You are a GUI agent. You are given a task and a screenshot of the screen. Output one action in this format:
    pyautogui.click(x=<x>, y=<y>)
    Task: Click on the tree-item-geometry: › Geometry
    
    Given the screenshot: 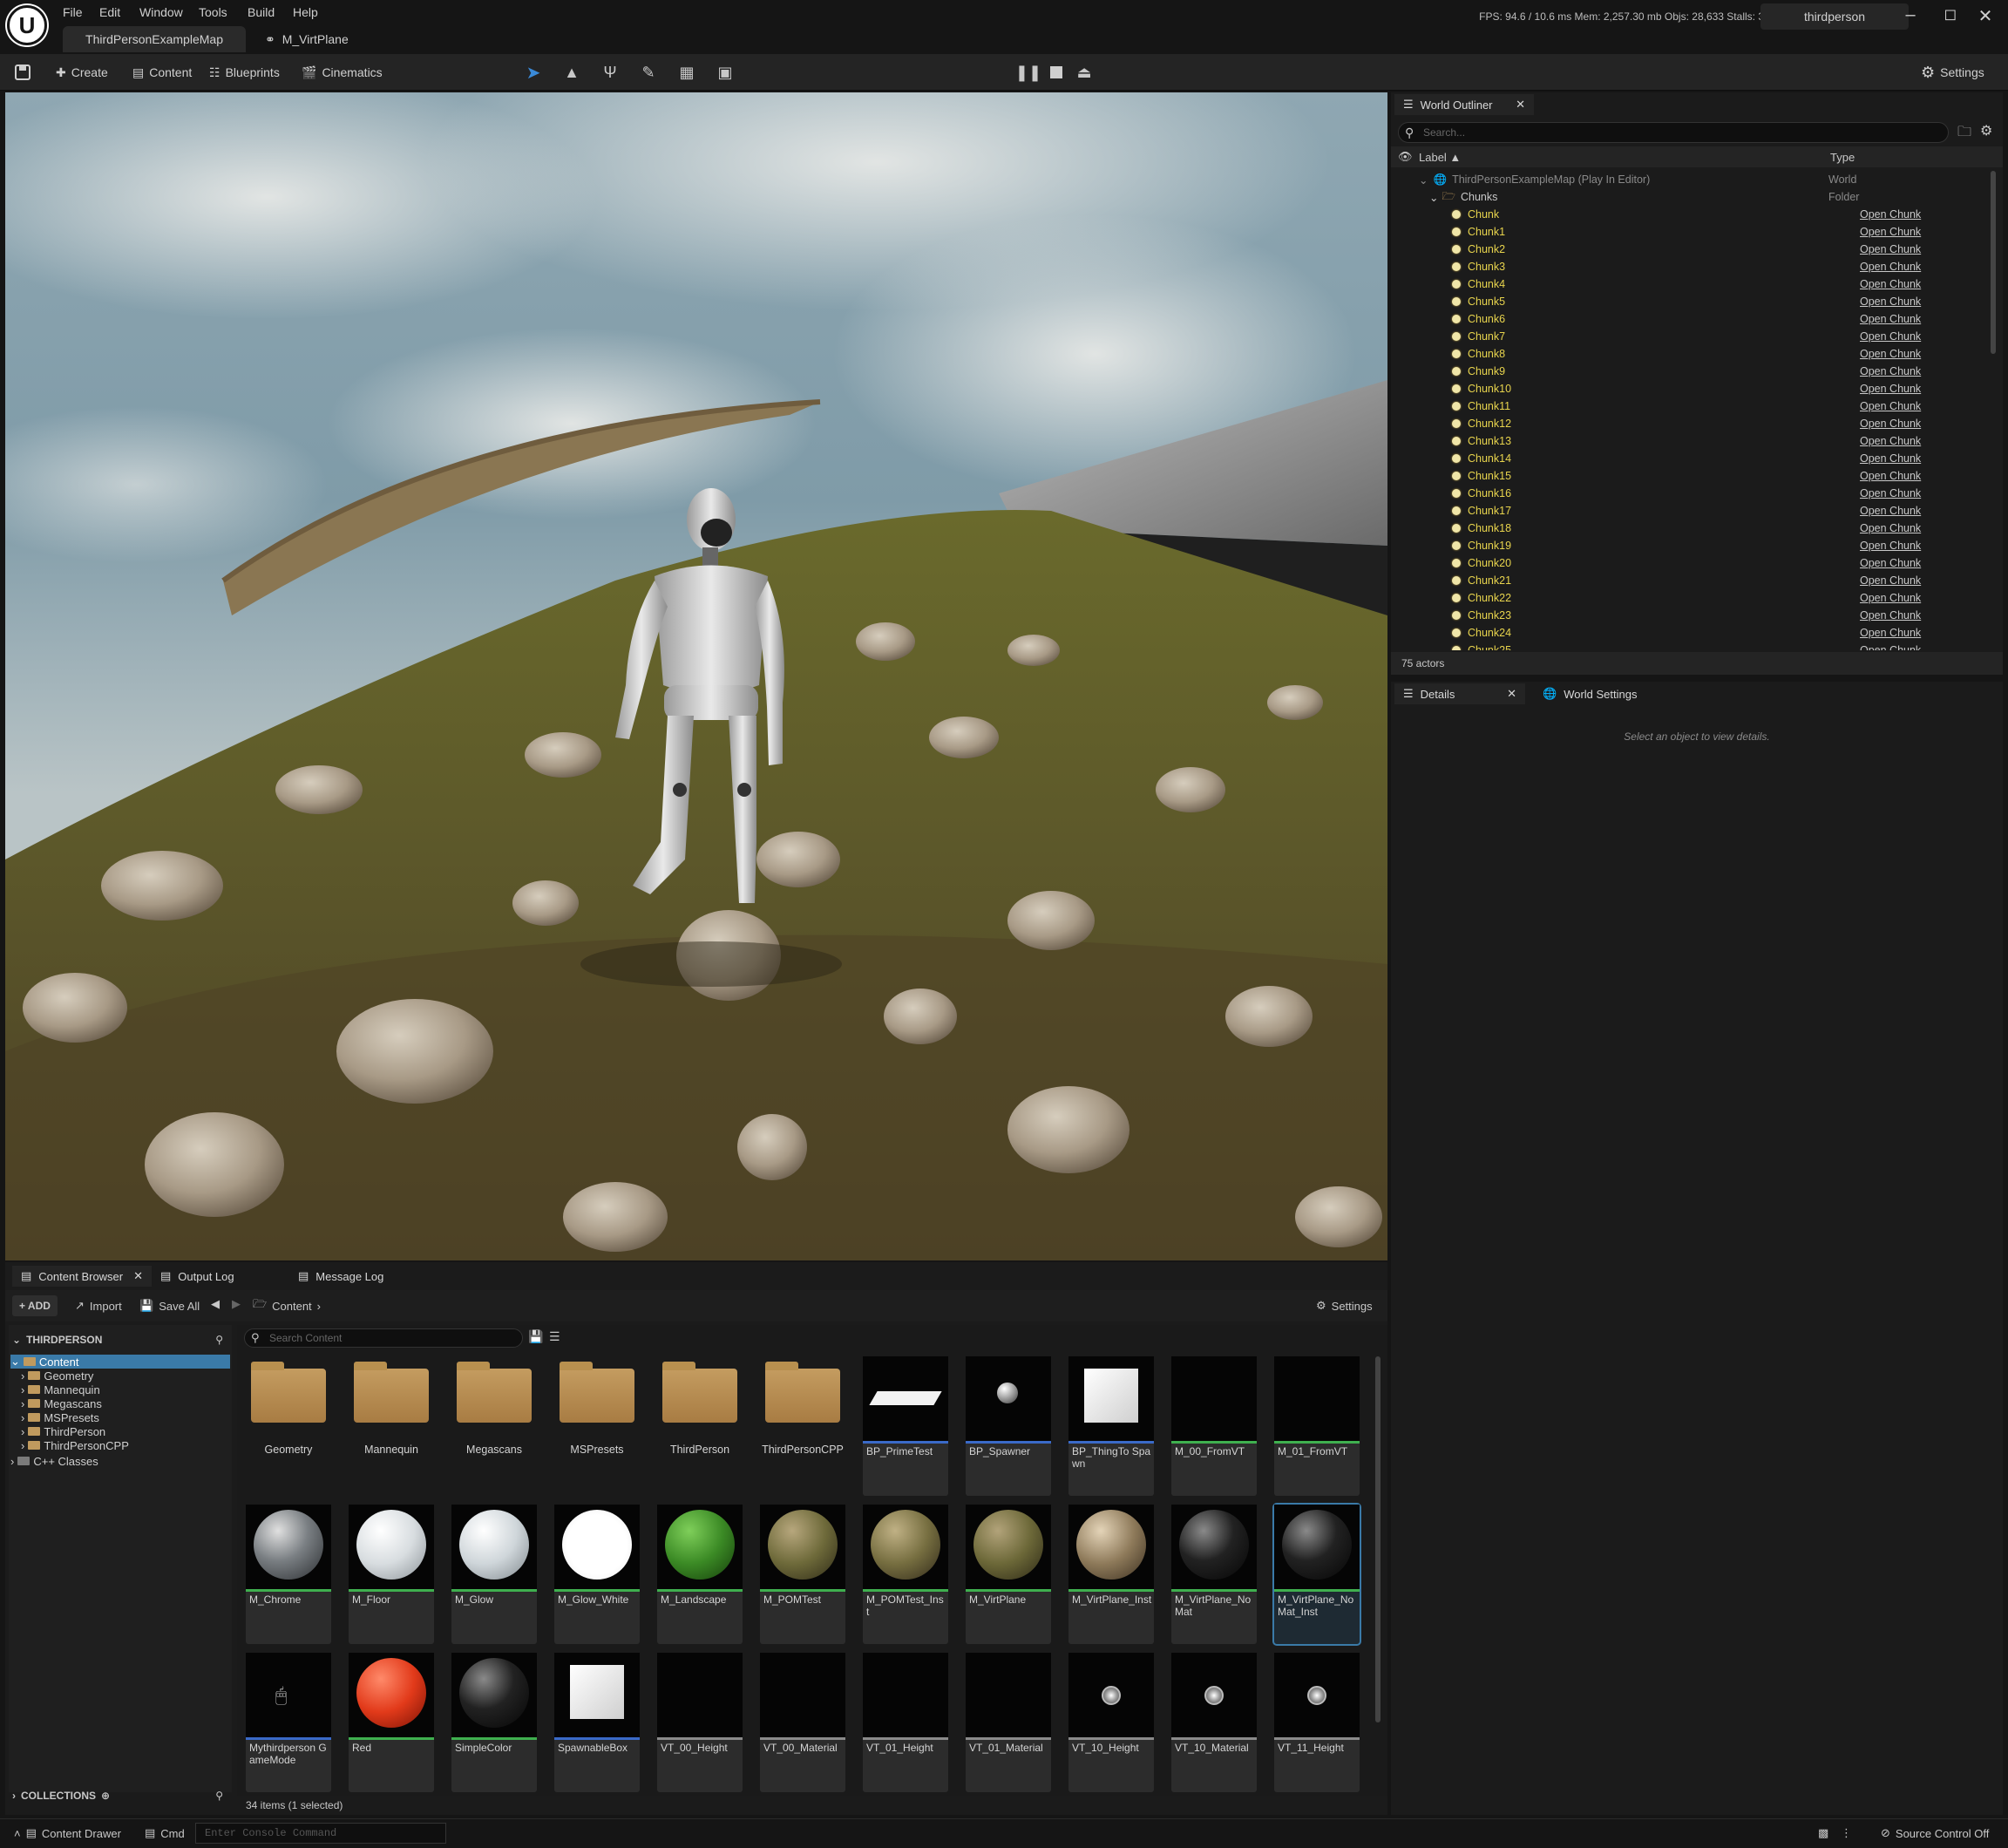 What is the action you would take?
    pyautogui.click(x=57, y=1376)
    